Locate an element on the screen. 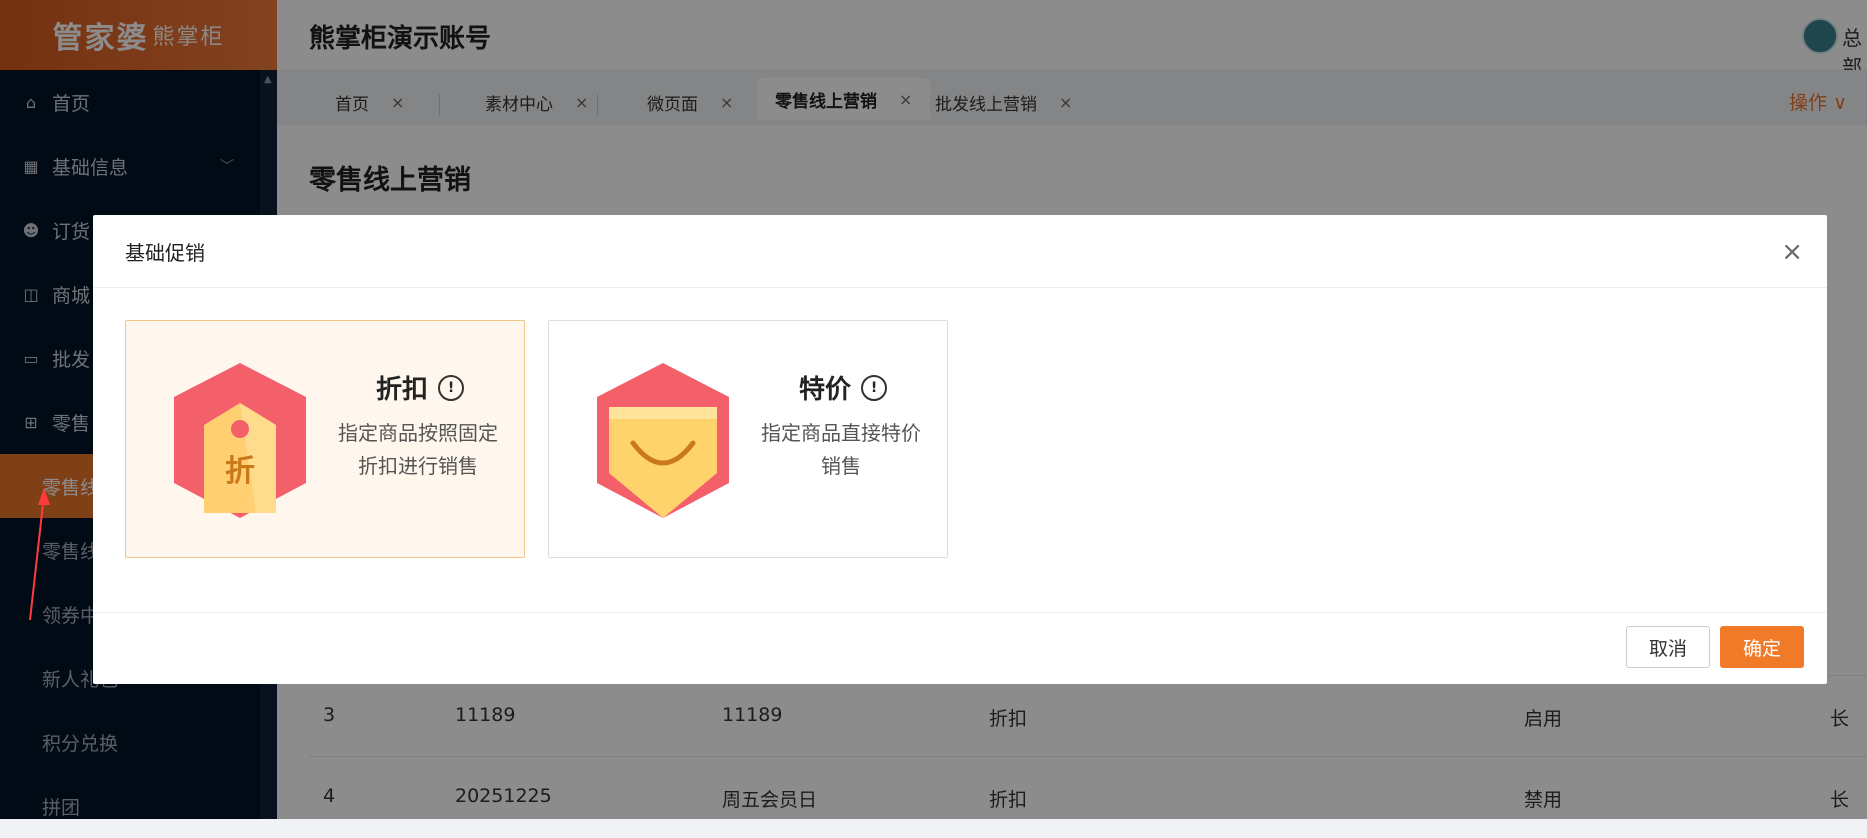 The height and width of the screenshot is (838, 1867). cancel-button: 取消 is located at coordinates (1668, 647).